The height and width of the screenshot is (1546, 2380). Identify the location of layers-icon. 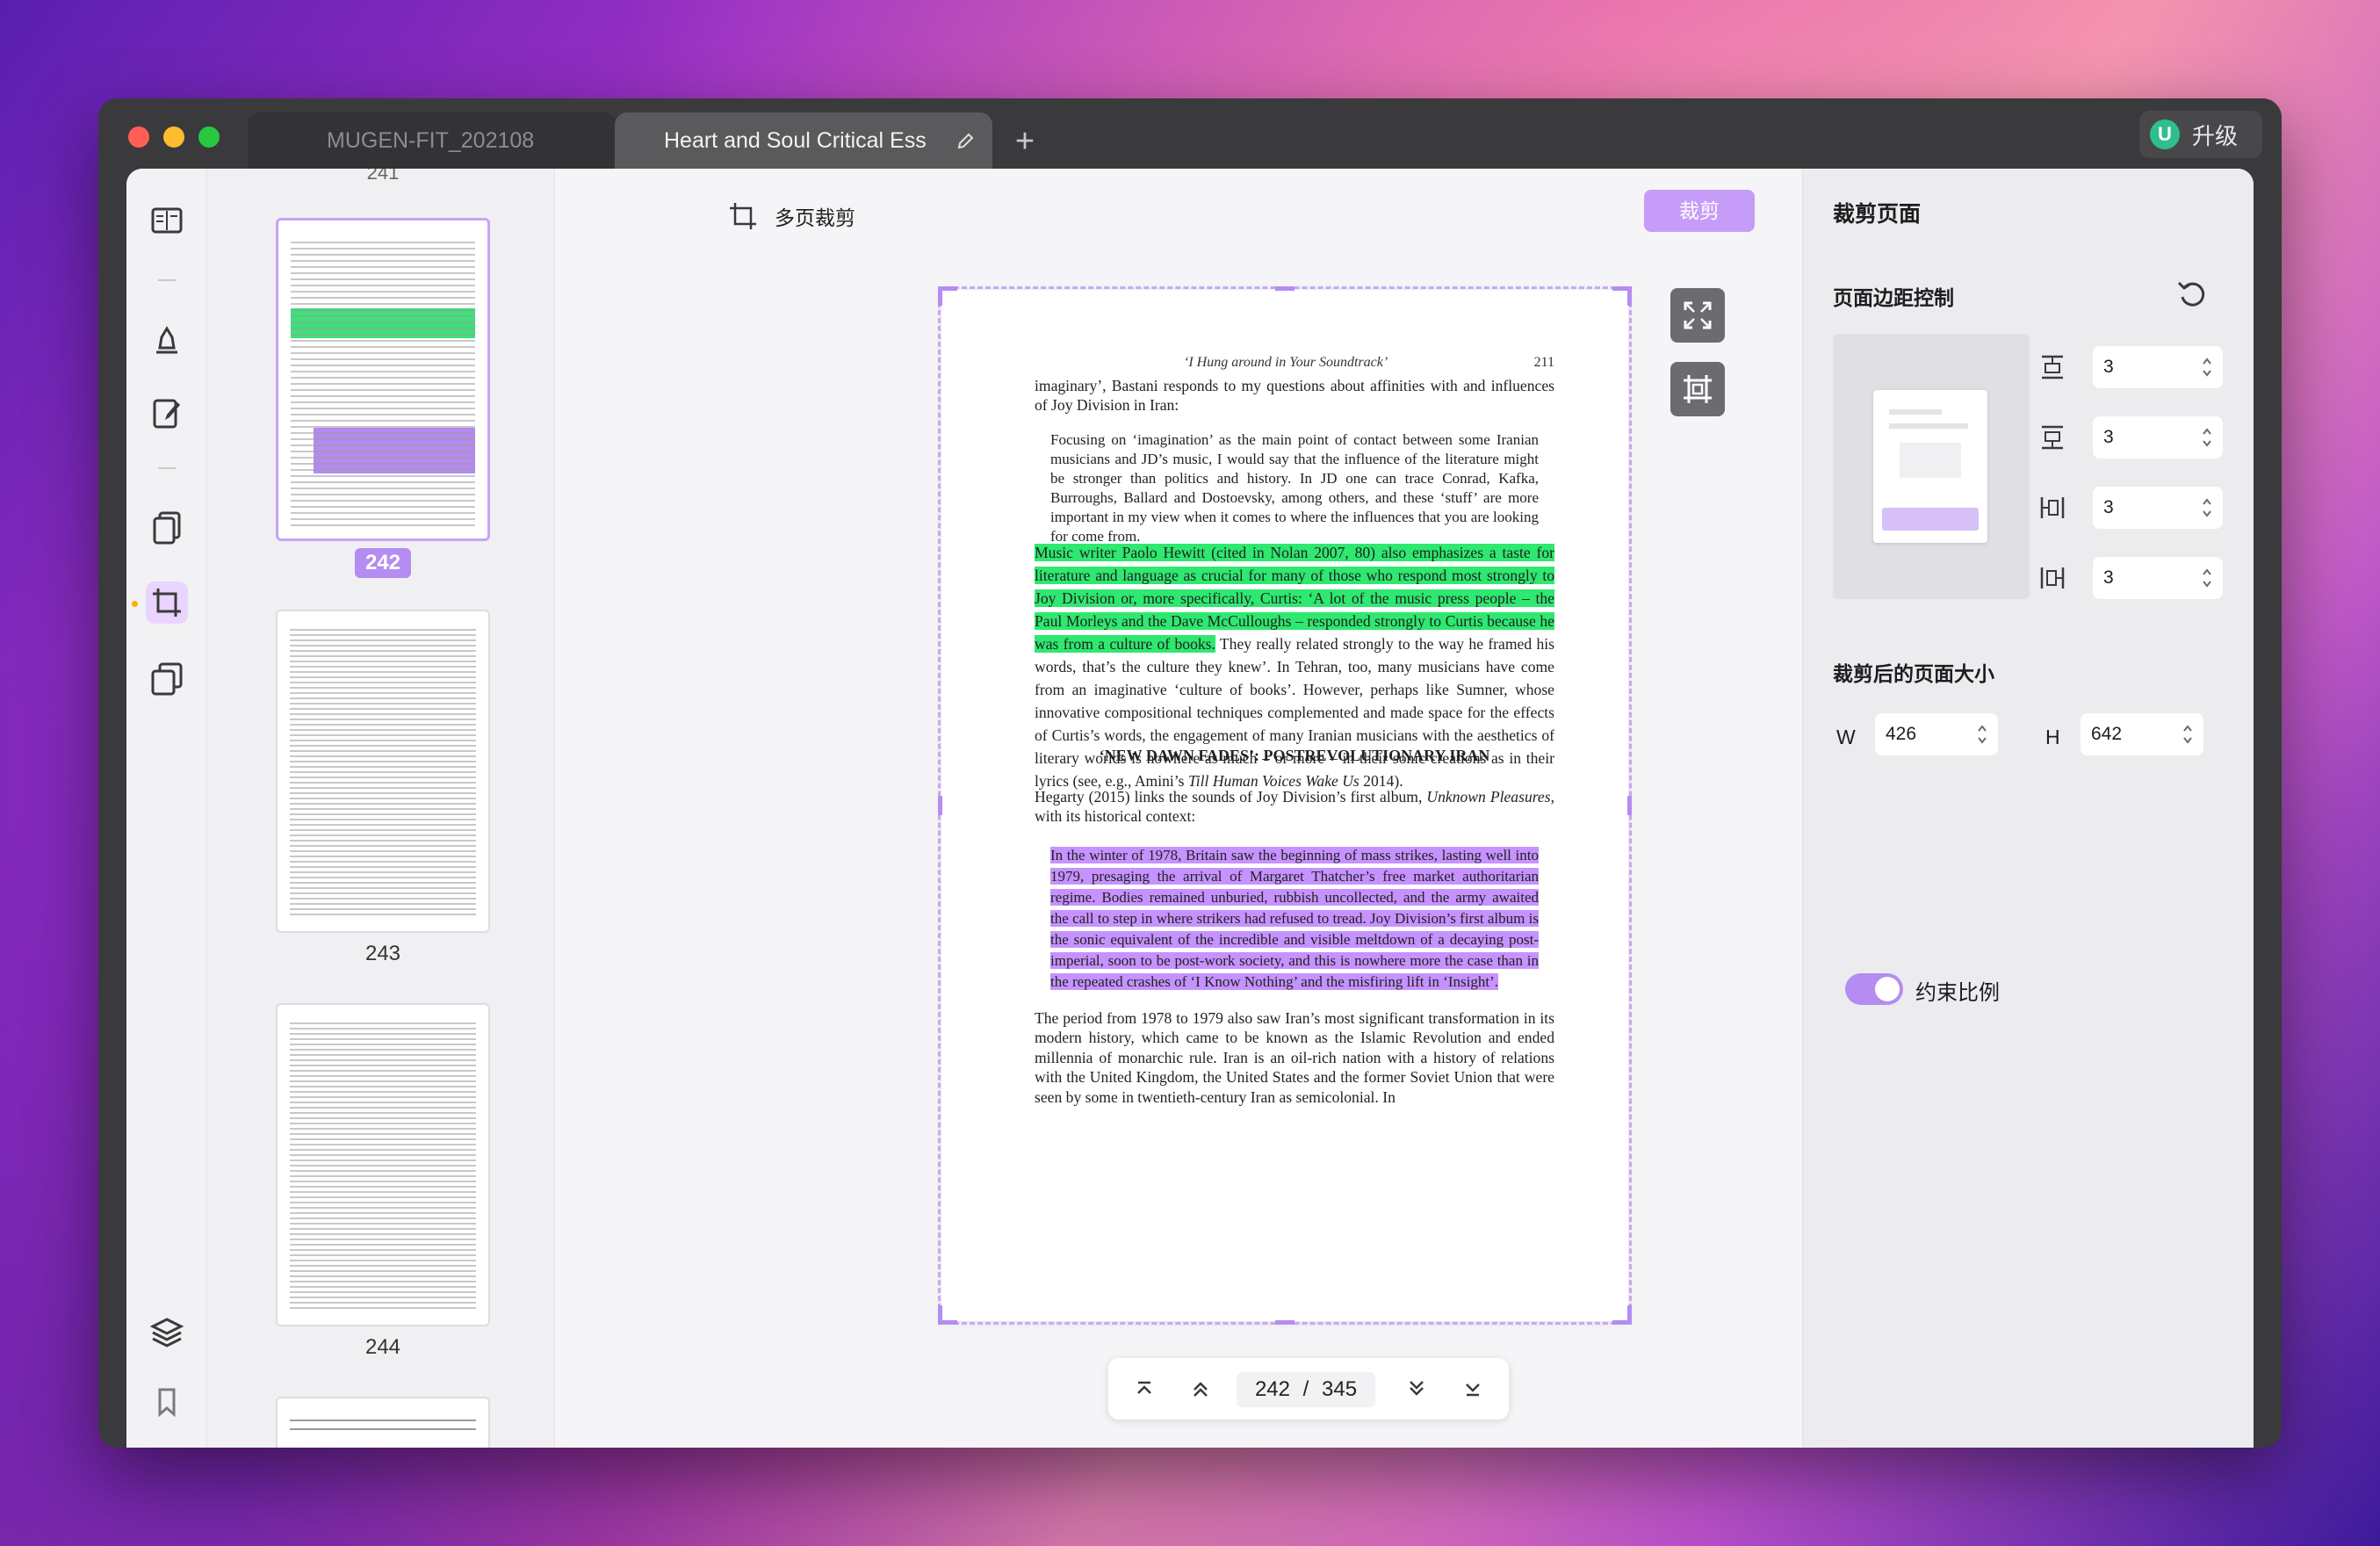
(167, 1332).